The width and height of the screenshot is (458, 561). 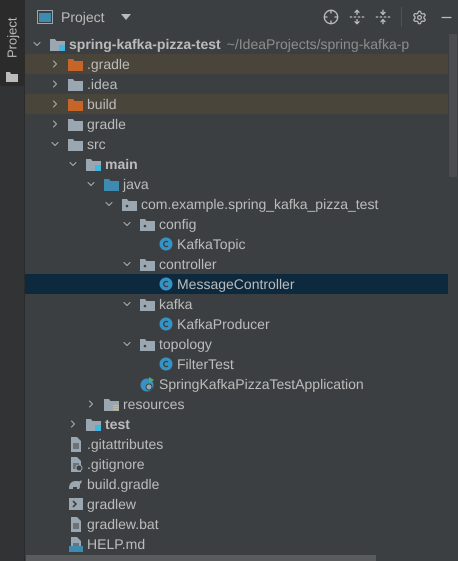 What do you see at coordinates (116, 464) in the screenshot?
I see `node-label: .gitignore` at bounding box center [116, 464].